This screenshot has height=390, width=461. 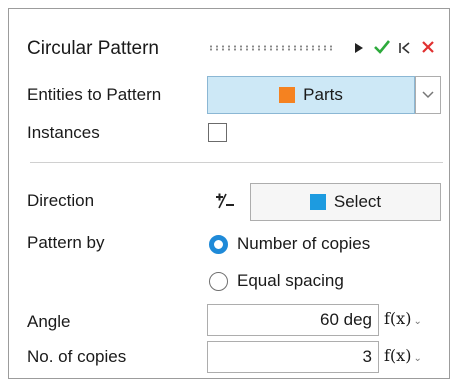 I want to click on radio-number-of-copies, so click(x=218, y=244).